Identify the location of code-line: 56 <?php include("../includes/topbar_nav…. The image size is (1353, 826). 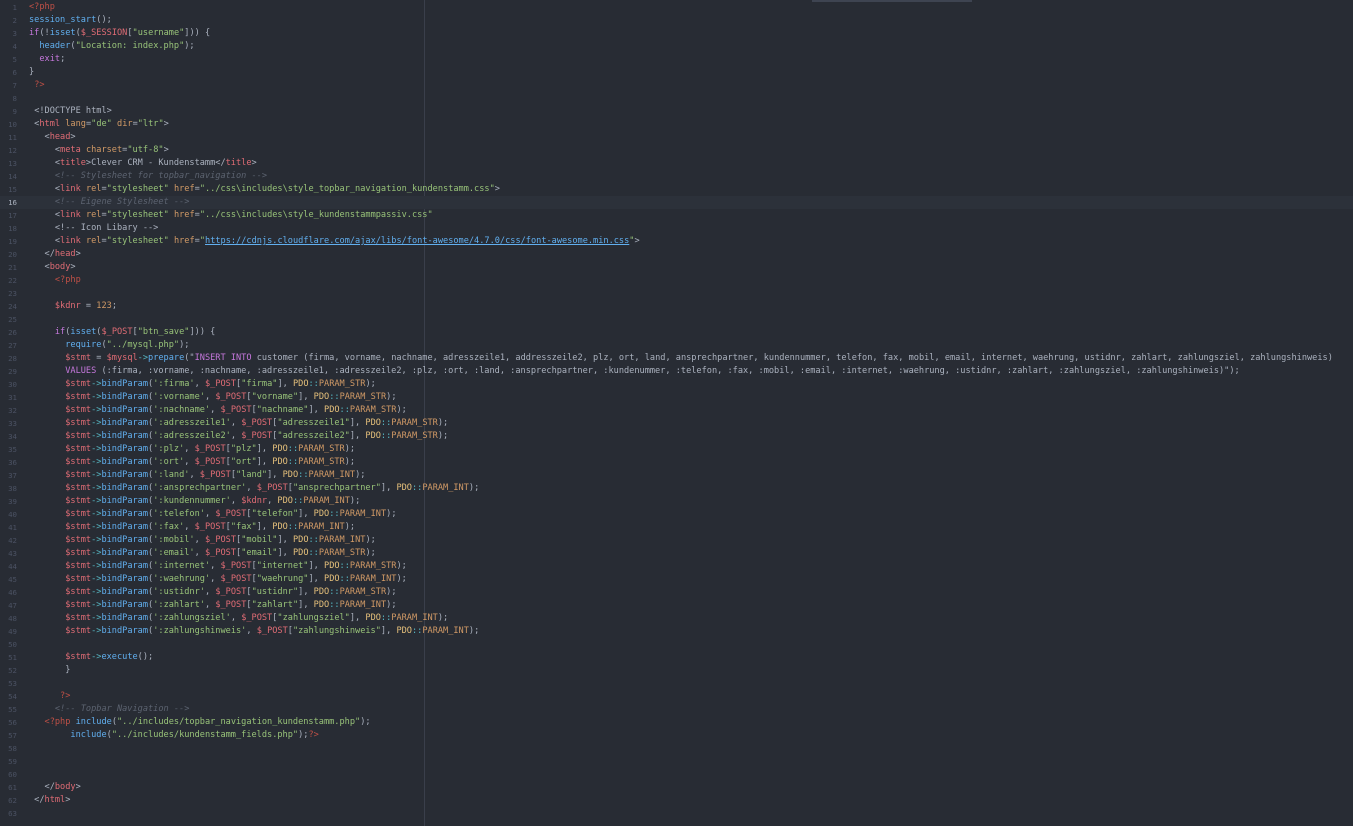
(676, 722).